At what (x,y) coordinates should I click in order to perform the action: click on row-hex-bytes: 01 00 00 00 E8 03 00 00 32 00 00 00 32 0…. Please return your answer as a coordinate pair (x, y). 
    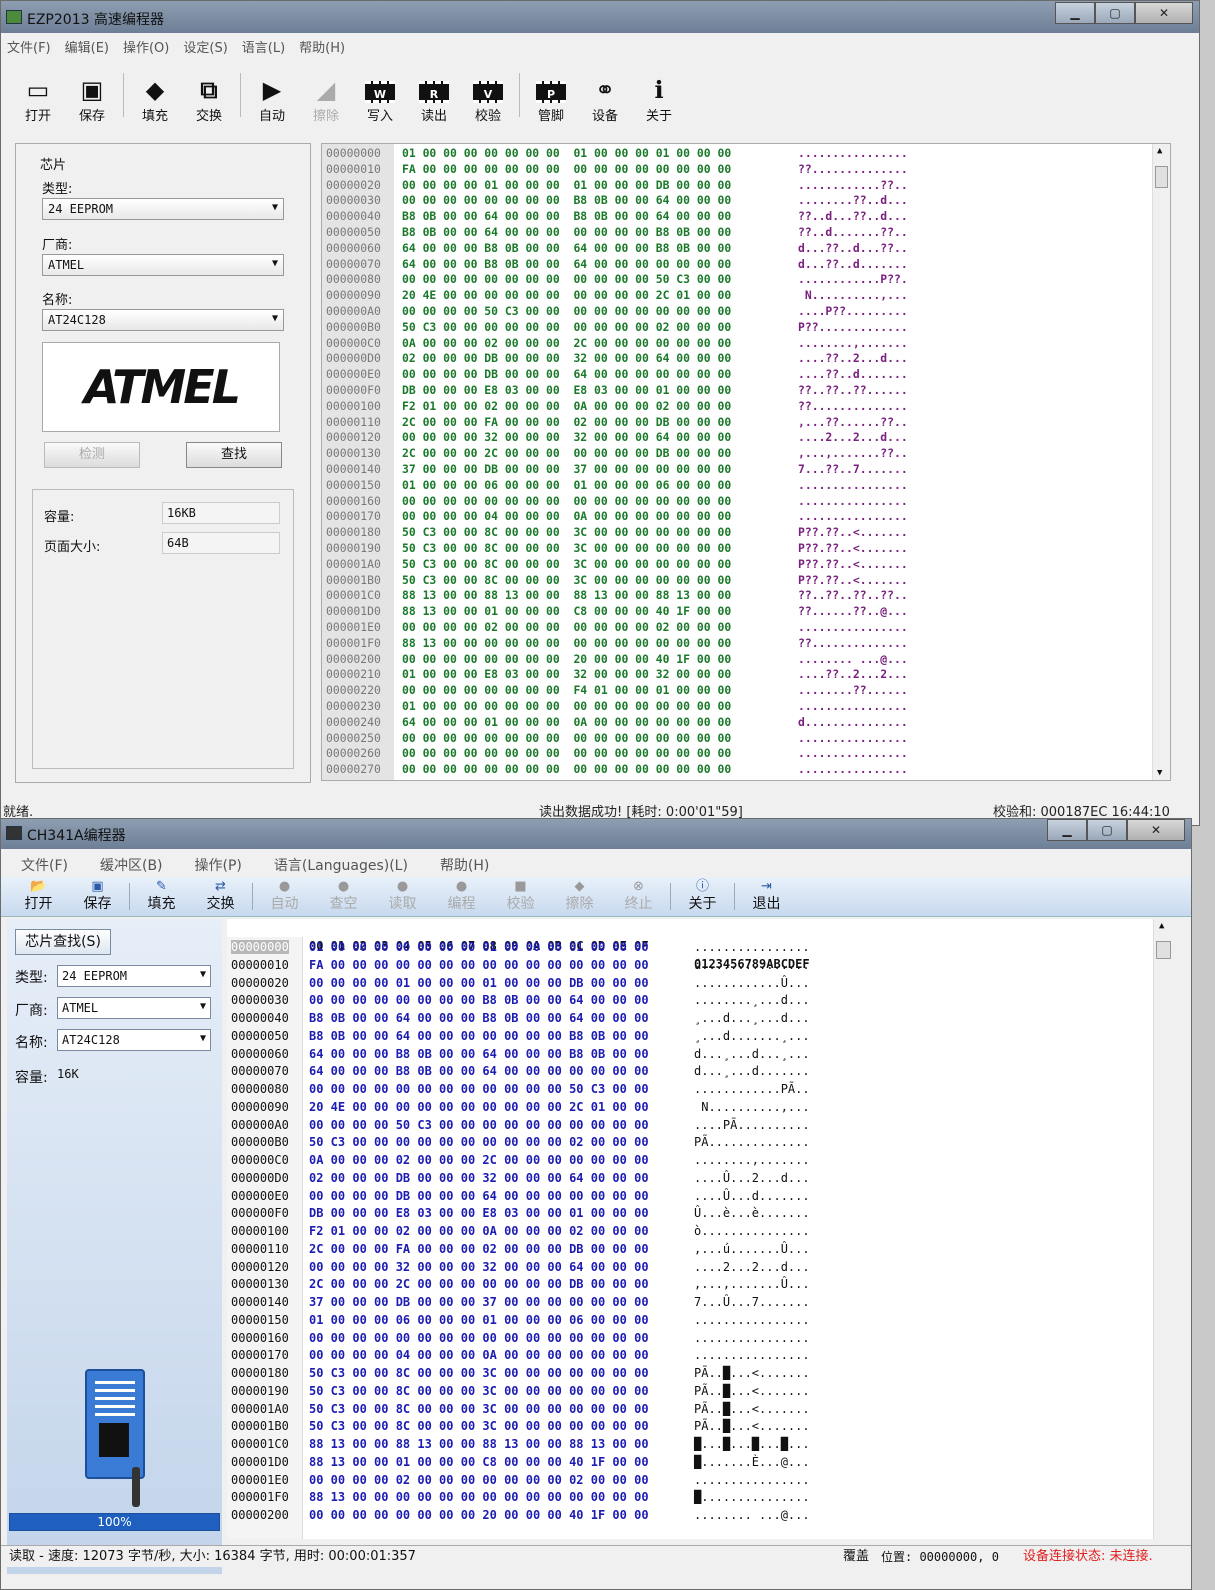
    Looking at the image, I should click on (566, 675).